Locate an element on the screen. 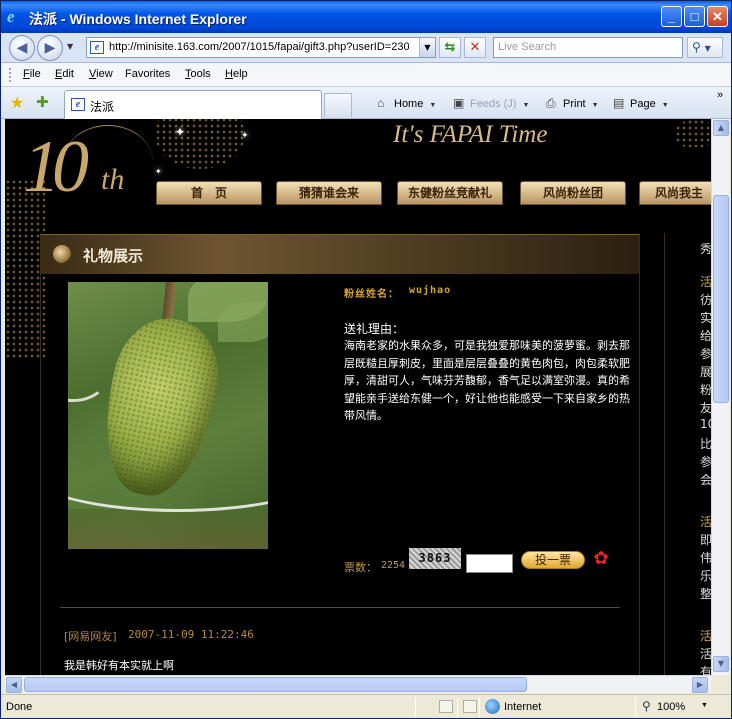  minimize-button: _ is located at coordinates (671, 16).